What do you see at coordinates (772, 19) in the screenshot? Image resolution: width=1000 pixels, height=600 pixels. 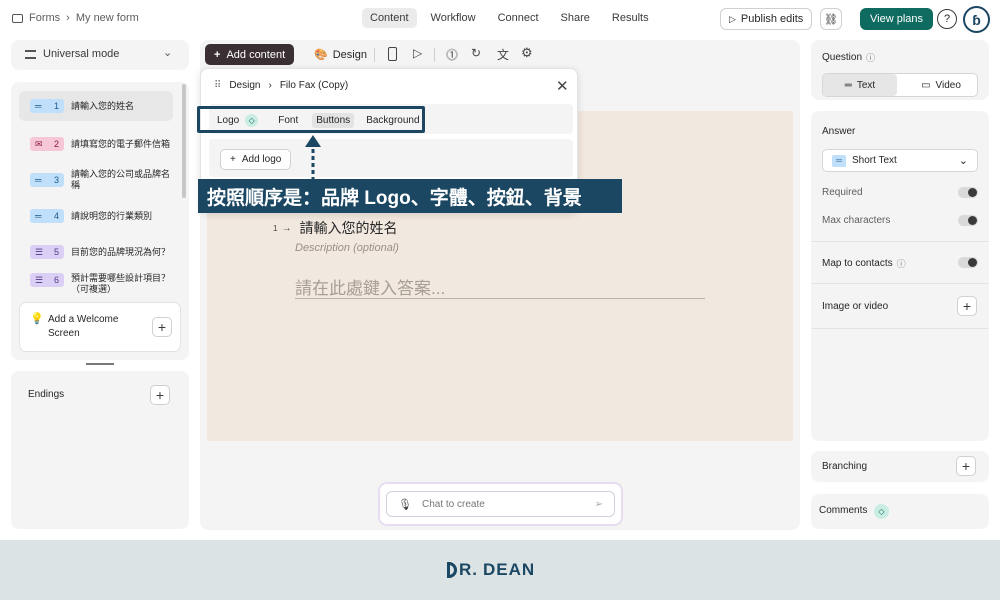 I see `publish-label: Publish edits` at bounding box center [772, 19].